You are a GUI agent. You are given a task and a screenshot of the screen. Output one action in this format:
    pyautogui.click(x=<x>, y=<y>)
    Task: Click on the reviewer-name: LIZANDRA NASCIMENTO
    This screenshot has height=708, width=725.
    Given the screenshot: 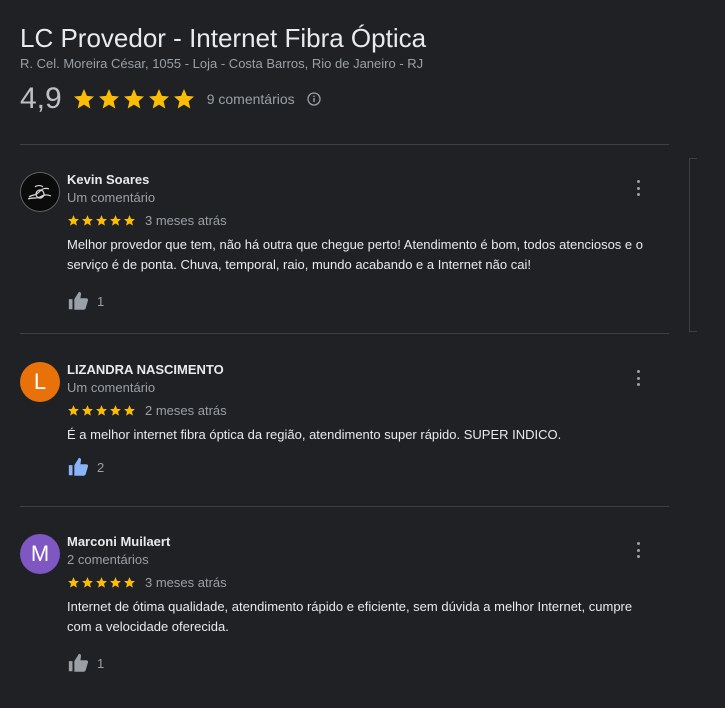 What is the action you would take?
    pyautogui.click(x=362, y=370)
    